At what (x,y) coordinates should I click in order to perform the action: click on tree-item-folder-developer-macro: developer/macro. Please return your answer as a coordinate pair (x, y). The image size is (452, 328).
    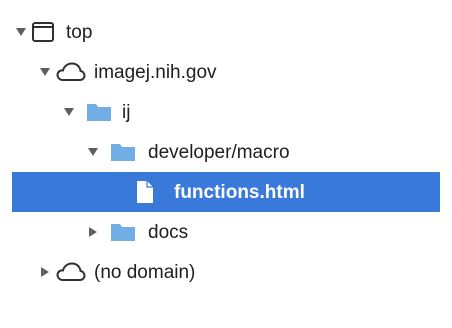
    Looking at the image, I should click on (226, 152).